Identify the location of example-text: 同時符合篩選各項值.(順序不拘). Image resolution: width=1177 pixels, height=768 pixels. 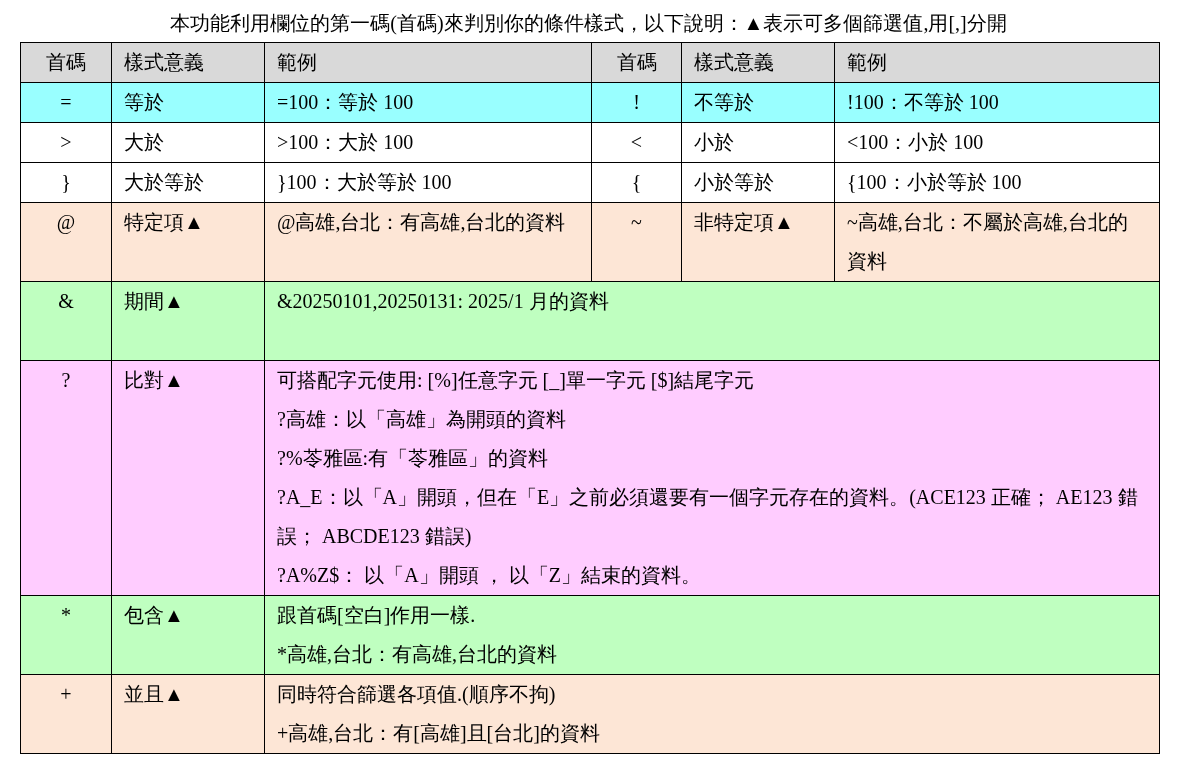
(417, 695).